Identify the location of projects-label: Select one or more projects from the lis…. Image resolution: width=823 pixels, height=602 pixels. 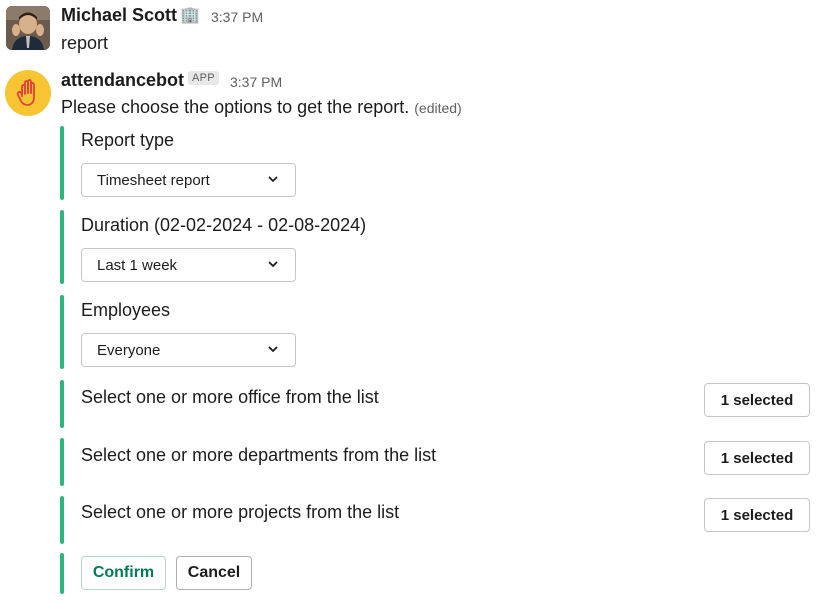
(240, 512).